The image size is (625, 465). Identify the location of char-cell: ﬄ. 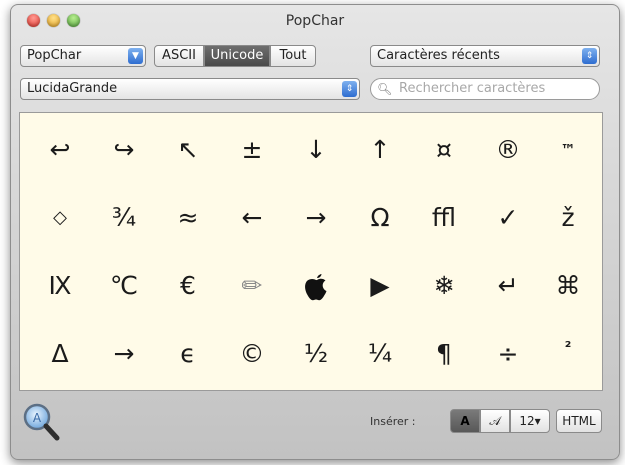
(444, 218).